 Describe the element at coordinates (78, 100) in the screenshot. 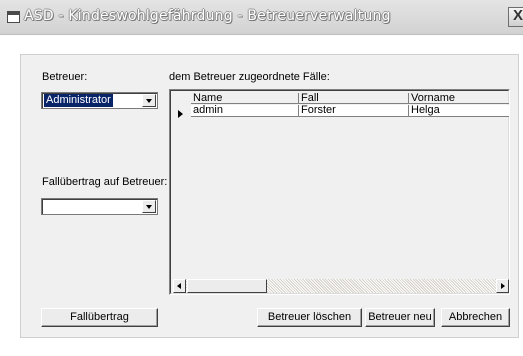

I see `betreuer-selected-value: Administrator` at that location.